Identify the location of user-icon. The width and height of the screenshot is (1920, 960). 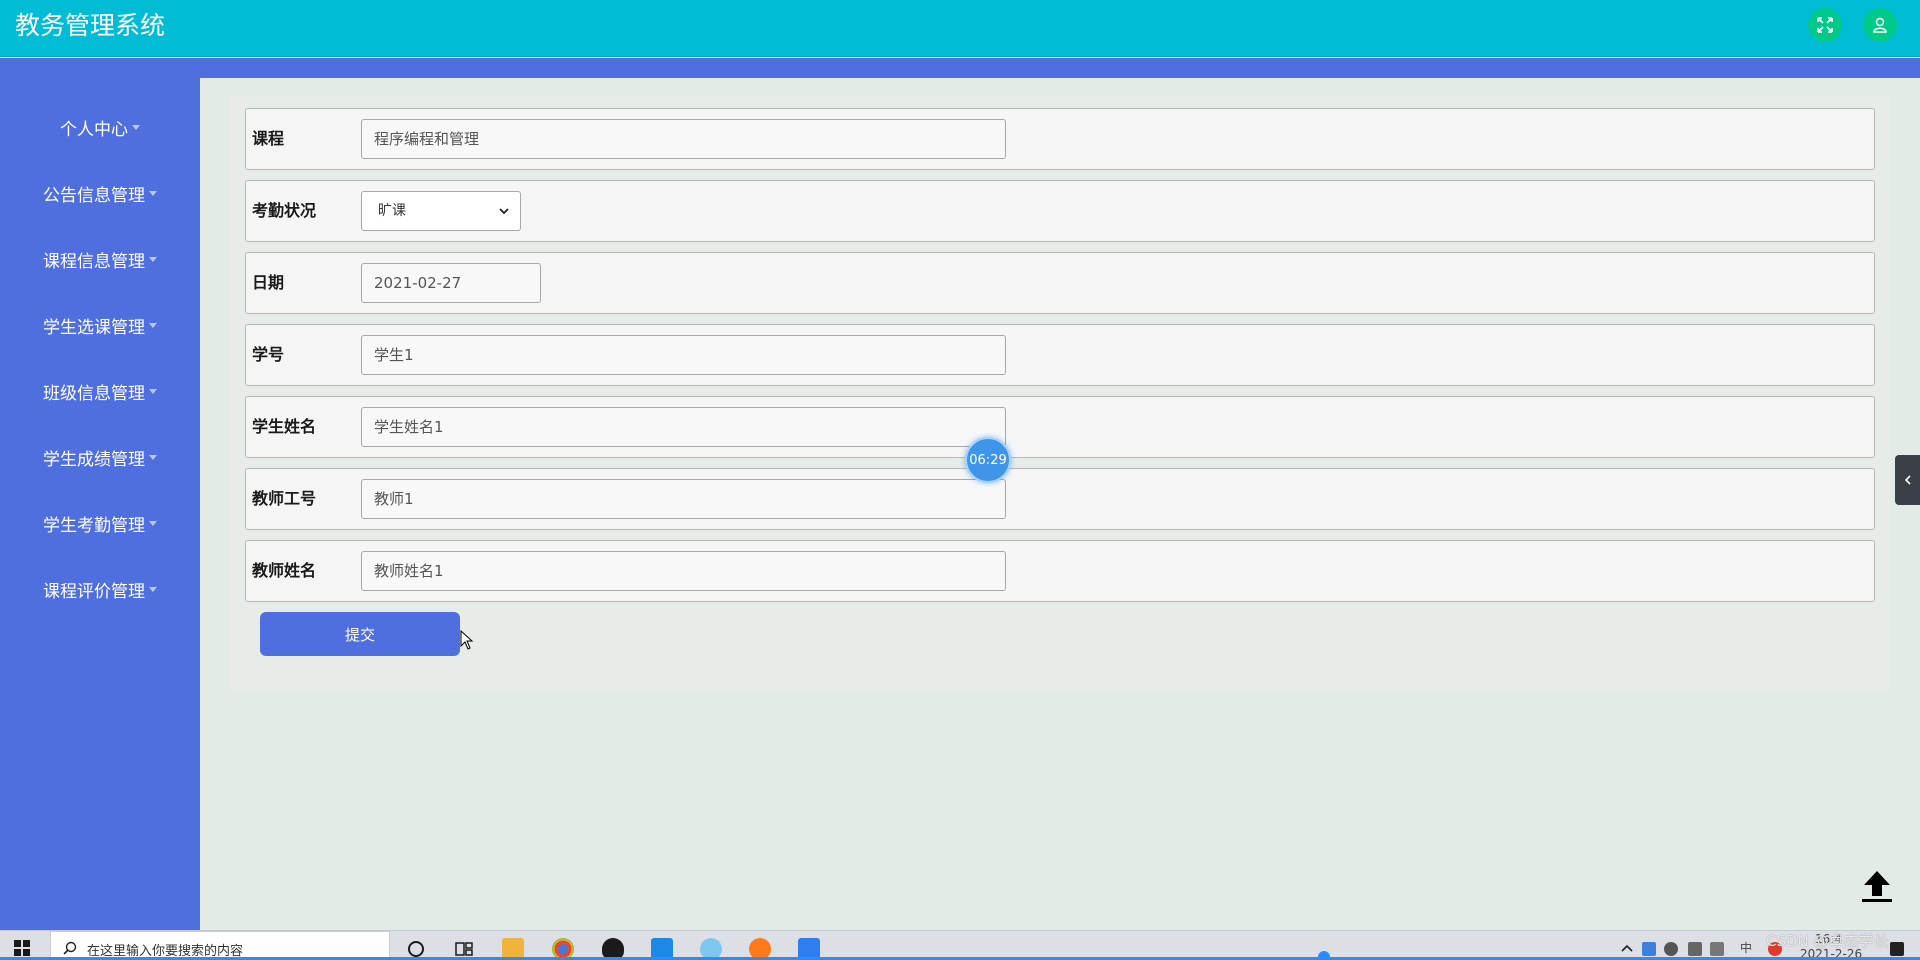
(1880, 25).